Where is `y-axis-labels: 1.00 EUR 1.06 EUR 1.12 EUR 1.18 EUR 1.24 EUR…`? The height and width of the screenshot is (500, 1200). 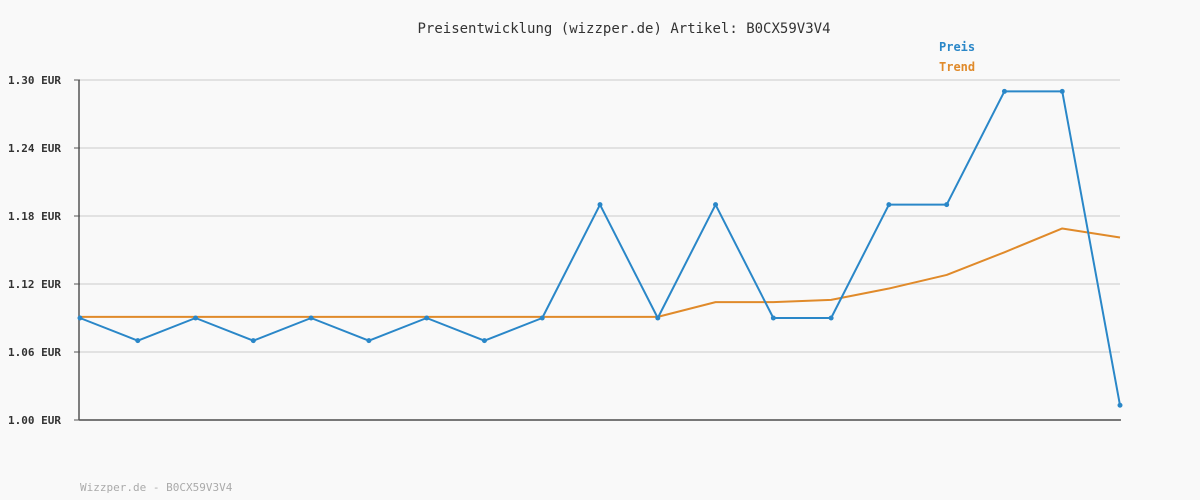 y-axis-labels: 1.00 EUR 1.06 EUR 1.12 EUR 1.18 EUR 1.24 EUR… is located at coordinates (34, 250).